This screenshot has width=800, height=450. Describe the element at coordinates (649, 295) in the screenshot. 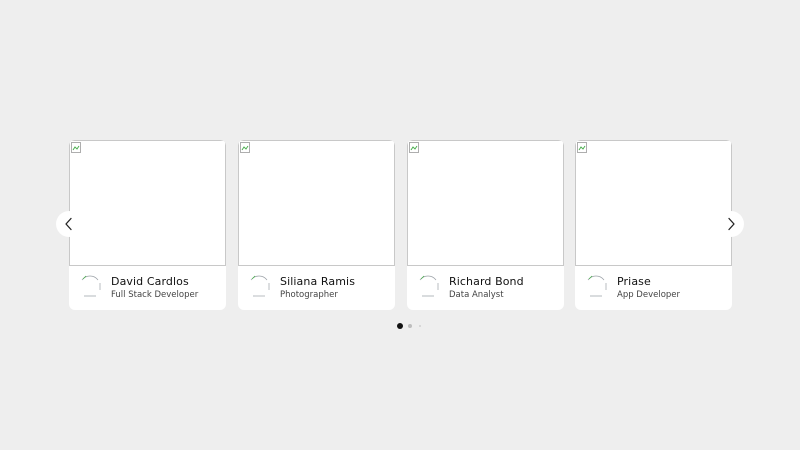

I see `member-role: App Developer` at that location.